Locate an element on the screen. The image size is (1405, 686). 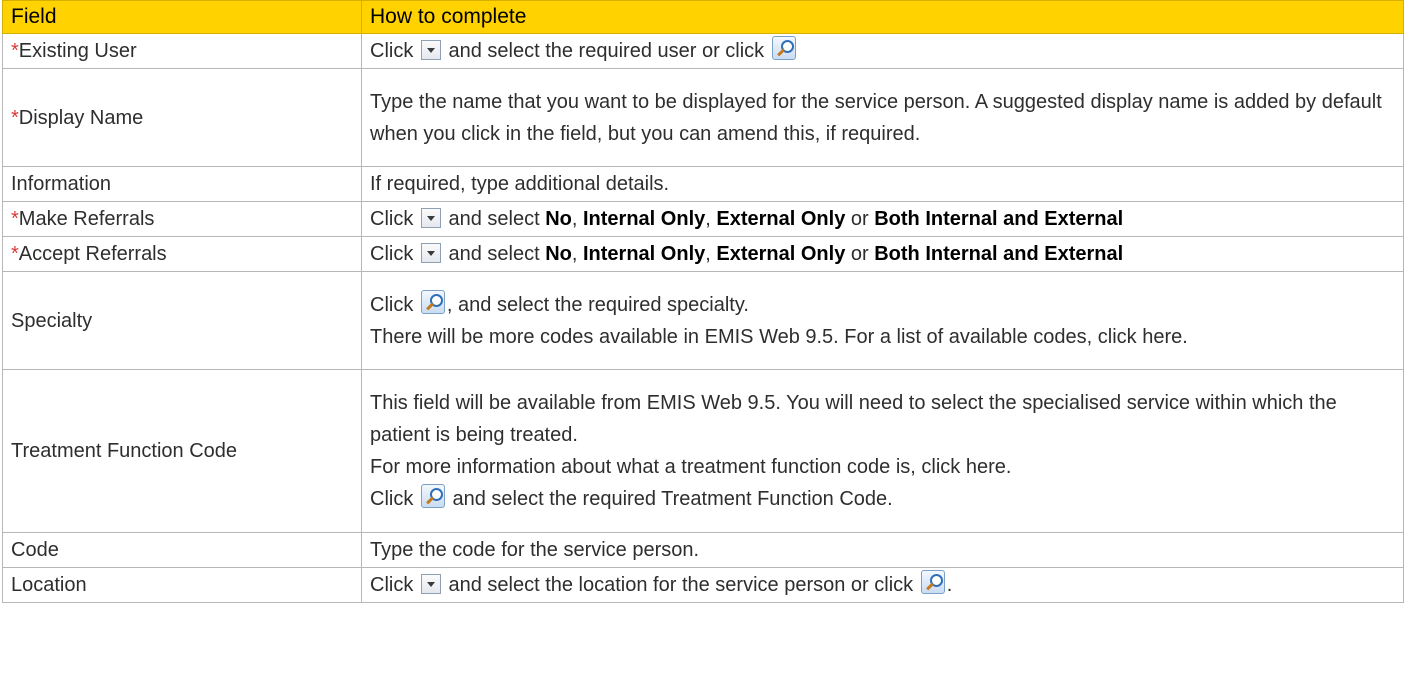
field-label: Existing User is located at coordinates (77, 51).